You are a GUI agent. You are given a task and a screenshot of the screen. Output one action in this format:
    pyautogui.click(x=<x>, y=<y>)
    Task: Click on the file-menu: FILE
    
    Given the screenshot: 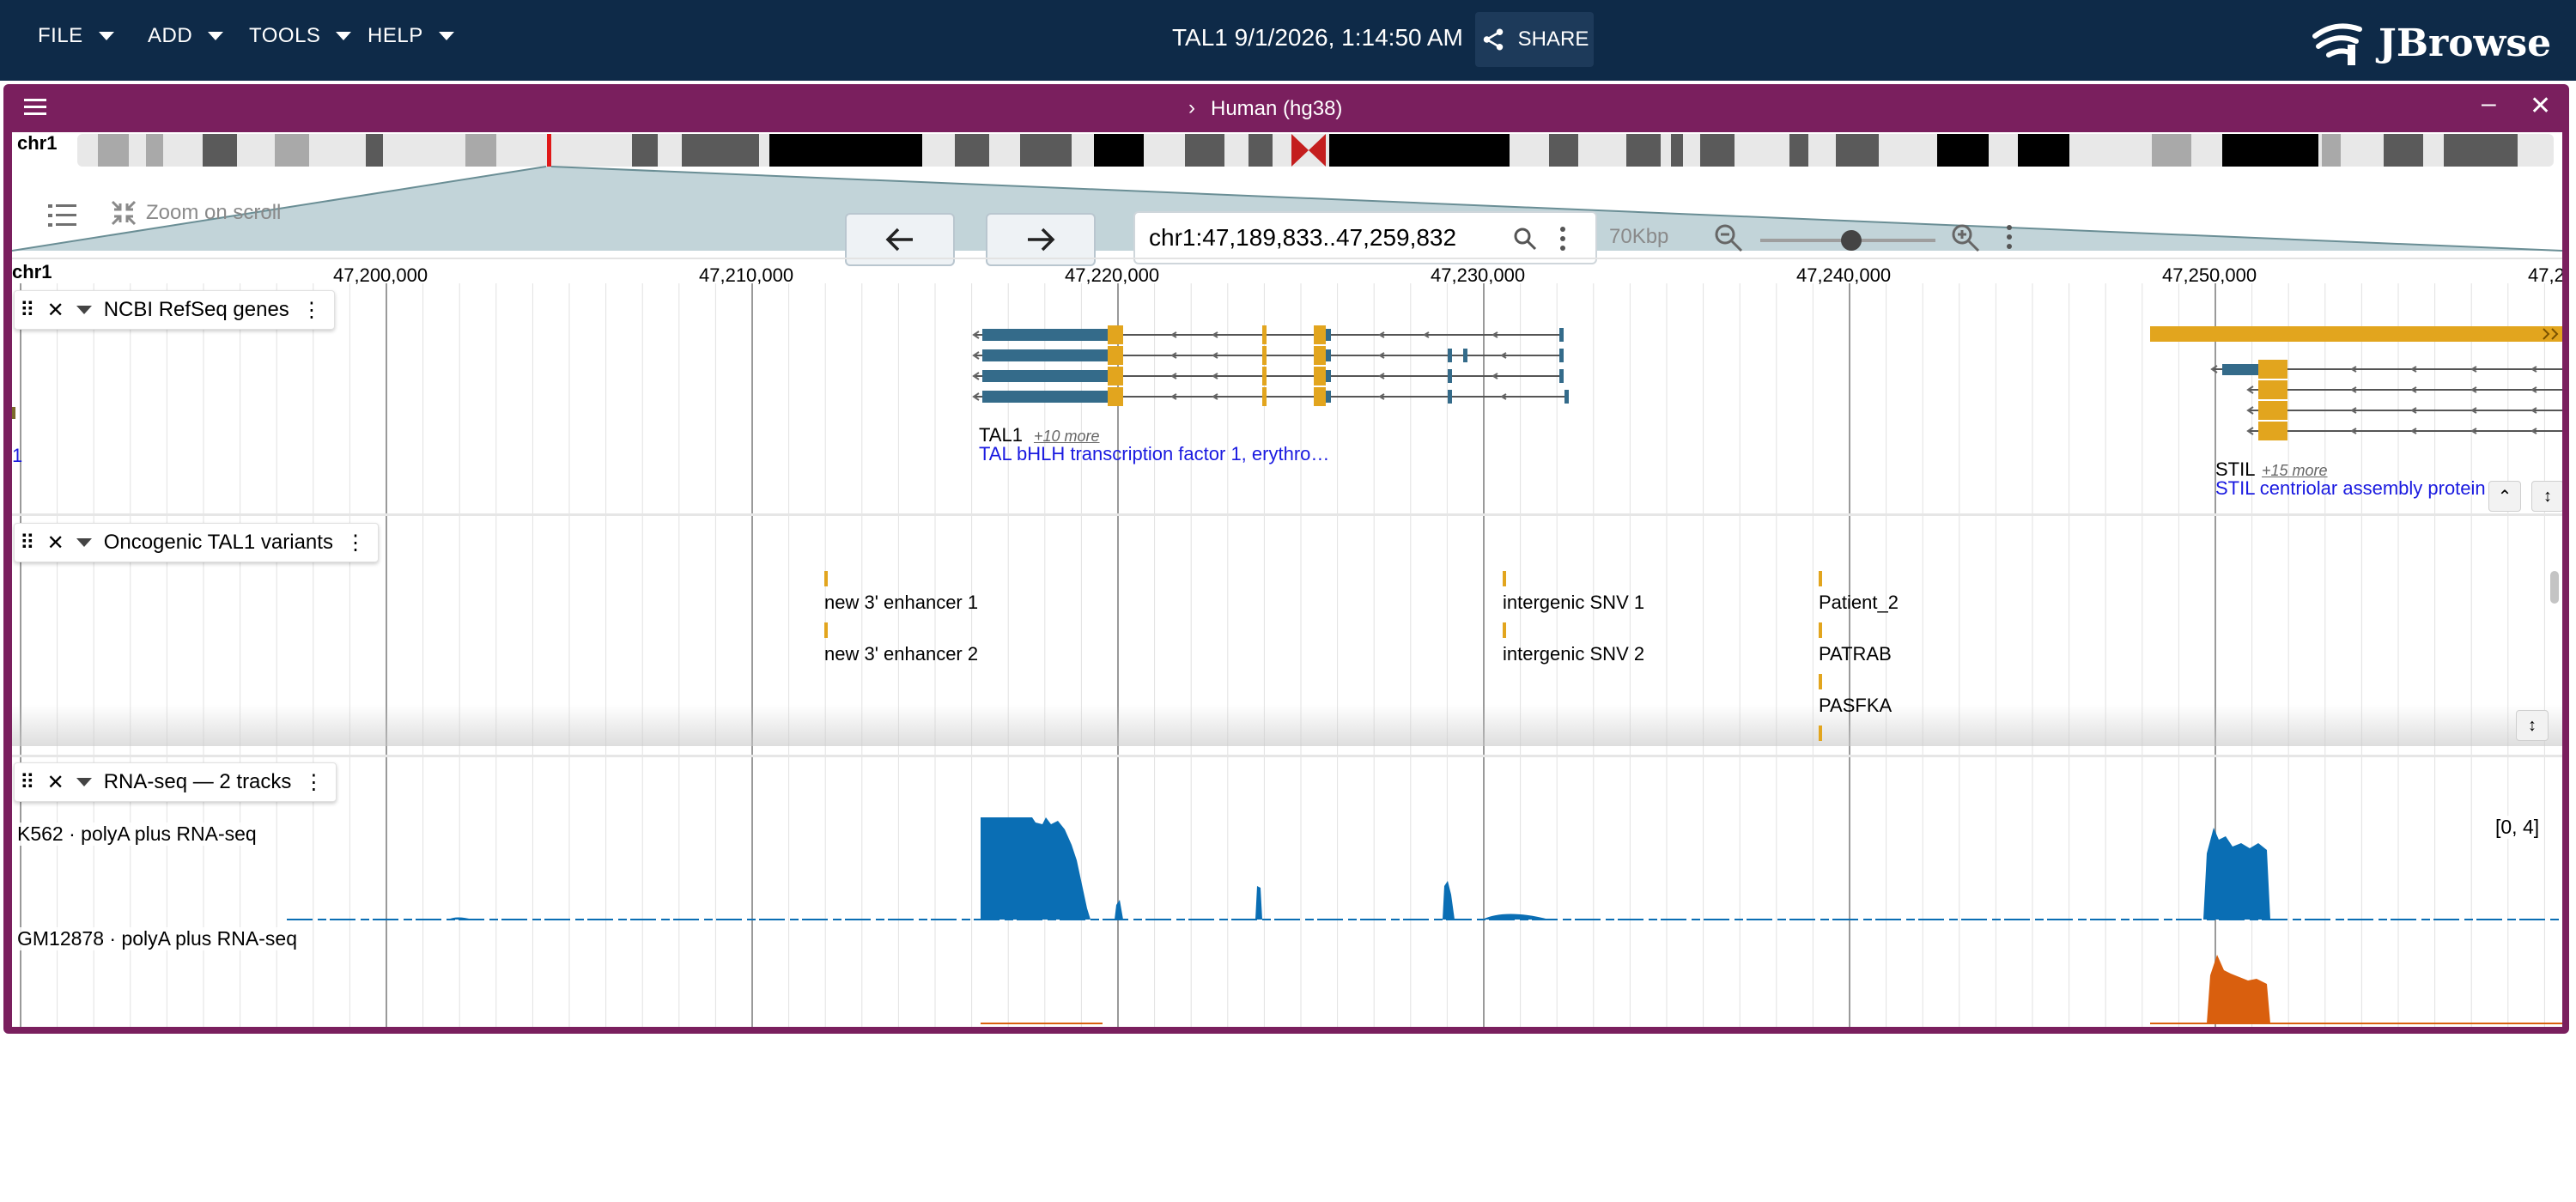 What is the action you would take?
    pyautogui.click(x=76, y=36)
    